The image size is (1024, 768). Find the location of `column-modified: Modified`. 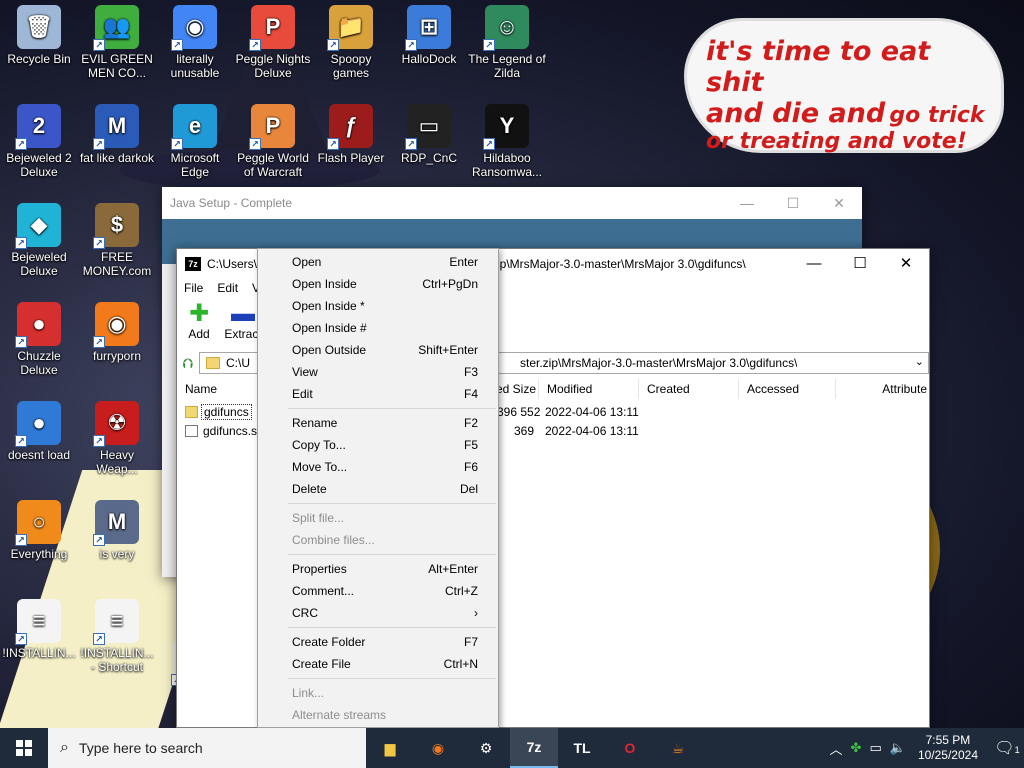

column-modified: Modified is located at coordinates (589, 389).